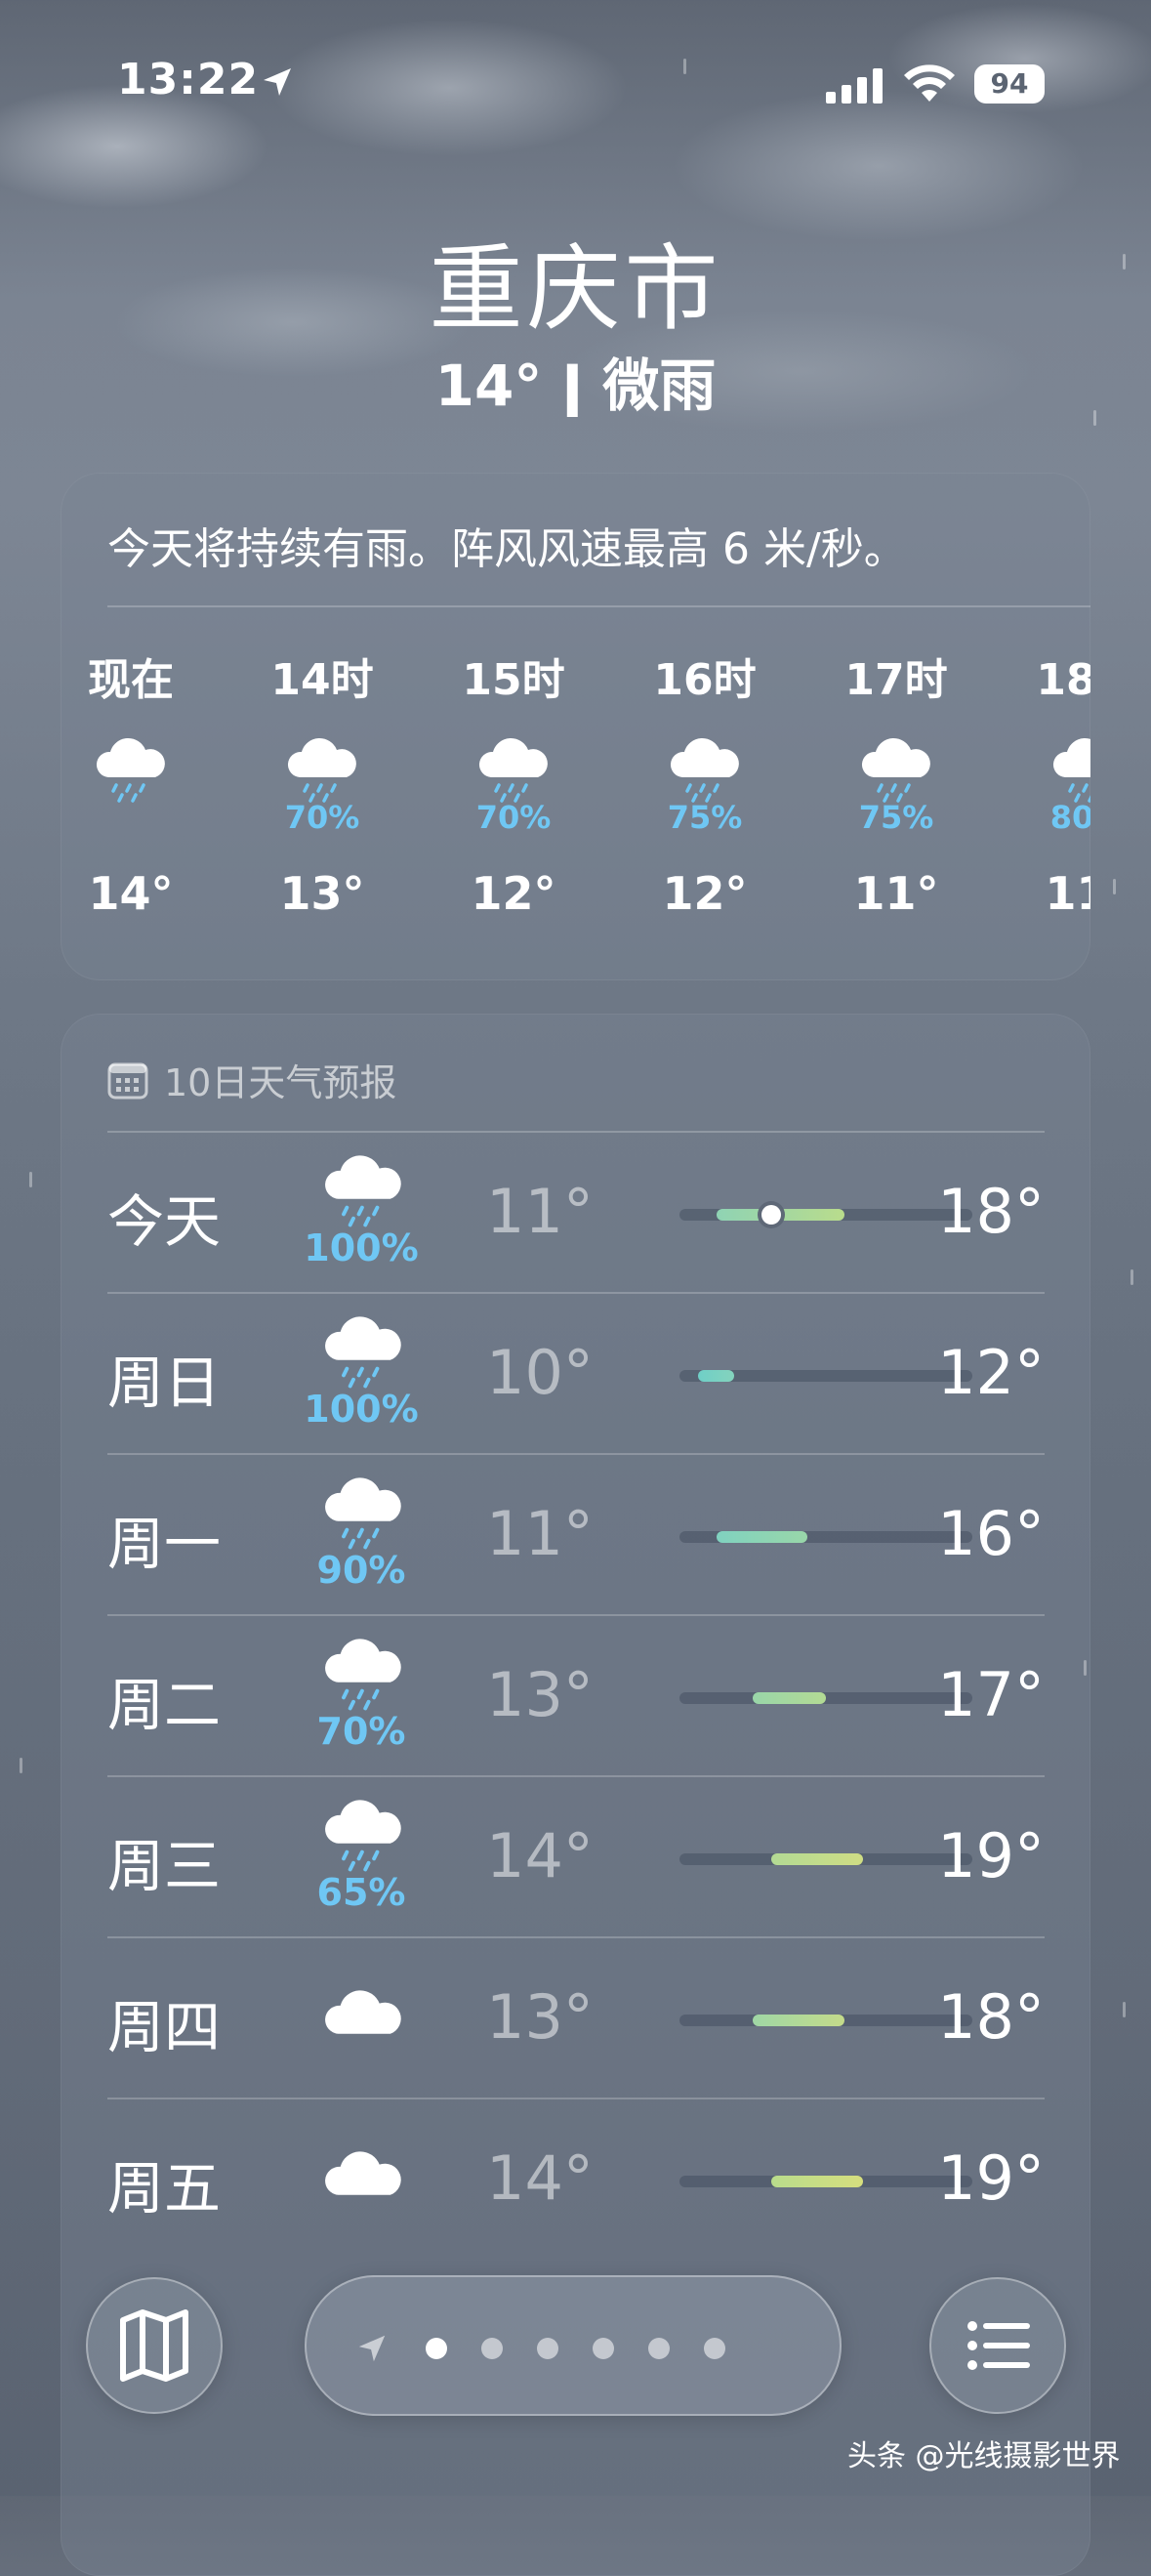  What do you see at coordinates (507, 549) in the screenshot?
I see `weather-summary: 今天将持续有雨。阵风风速最高 6 米/秒。` at bounding box center [507, 549].